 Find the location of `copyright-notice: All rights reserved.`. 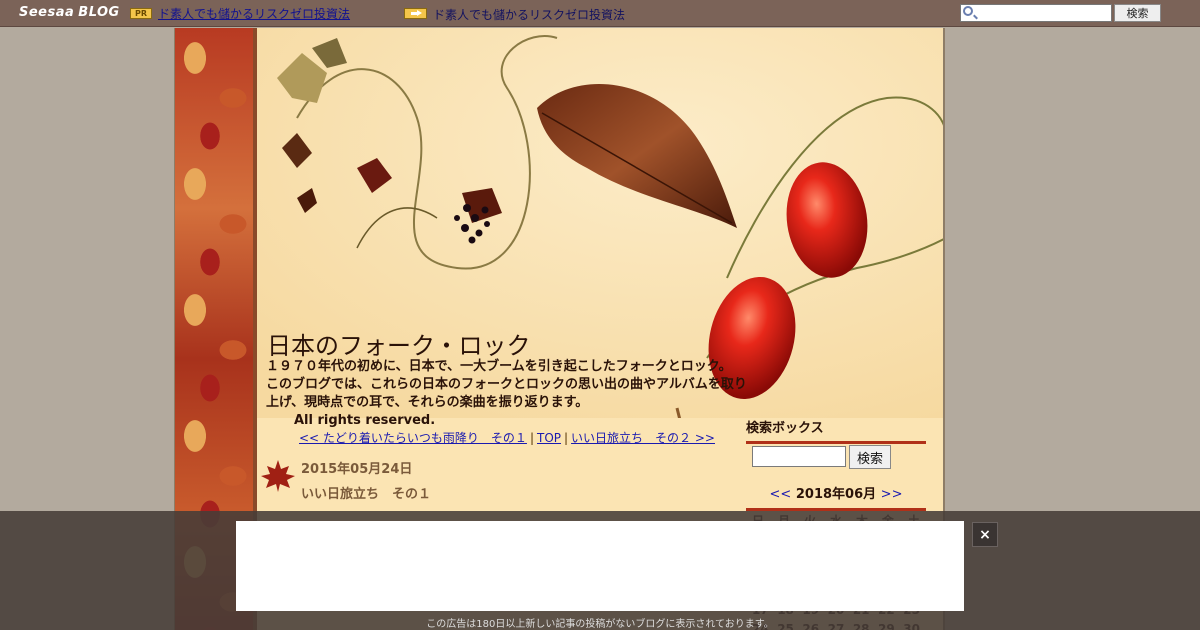

copyright-notice: All rights reserved. is located at coordinates (365, 420).